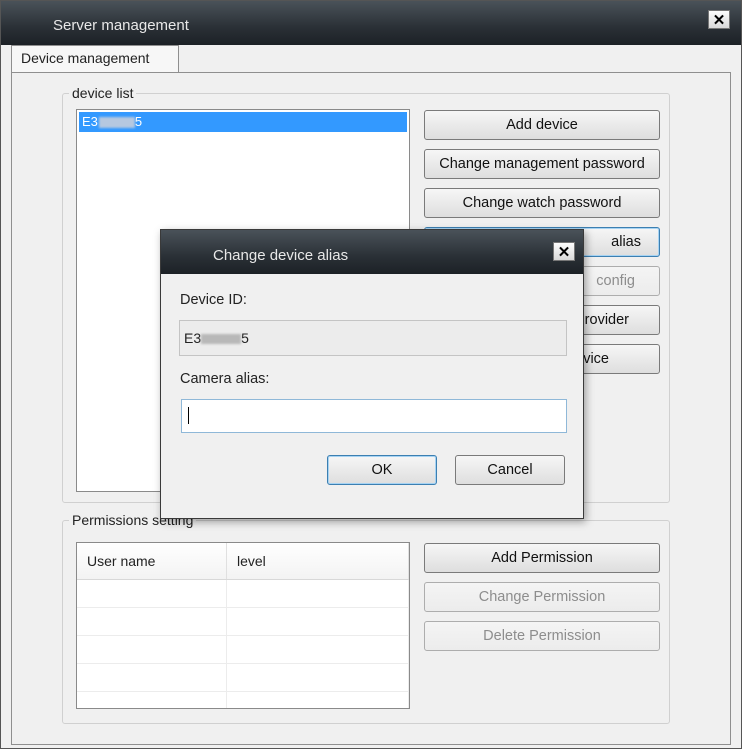 This screenshot has height=749, width=742. What do you see at coordinates (542, 203) in the screenshot?
I see `change-watch-password-button: Change watch password` at bounding box center [542, 203].